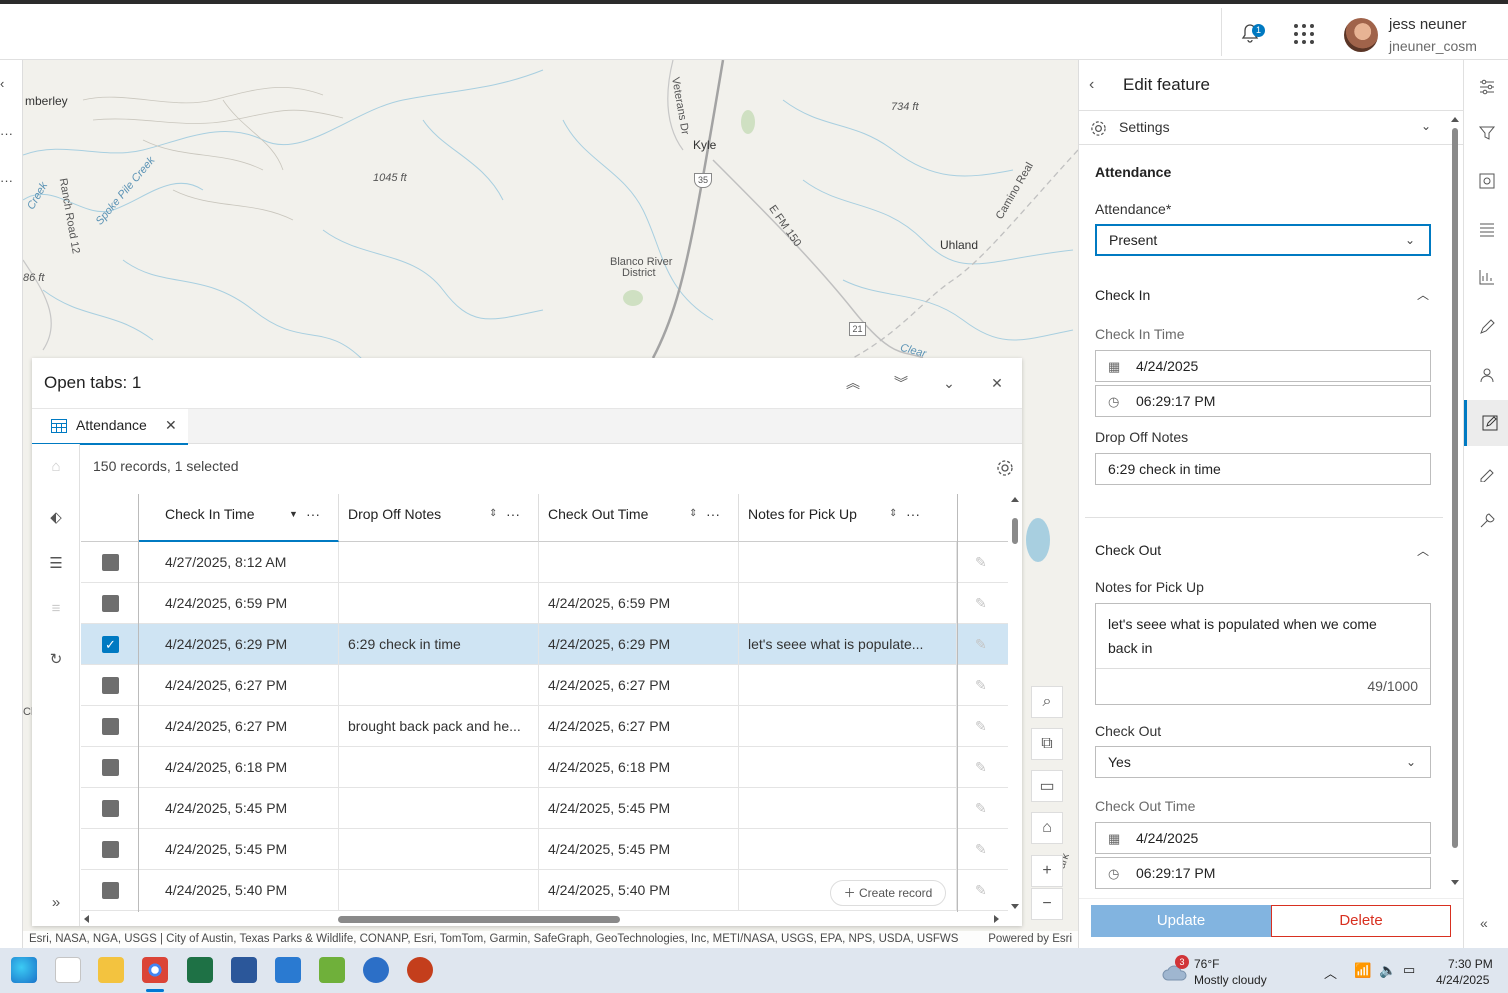  I want to click on store-icon, so click(68, 970).